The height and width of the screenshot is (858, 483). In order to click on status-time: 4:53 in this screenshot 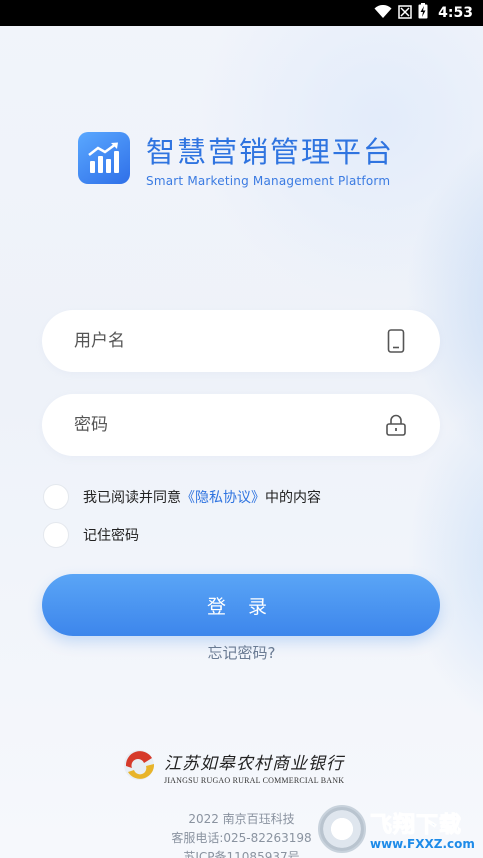, I will do `click(455, 13)`.